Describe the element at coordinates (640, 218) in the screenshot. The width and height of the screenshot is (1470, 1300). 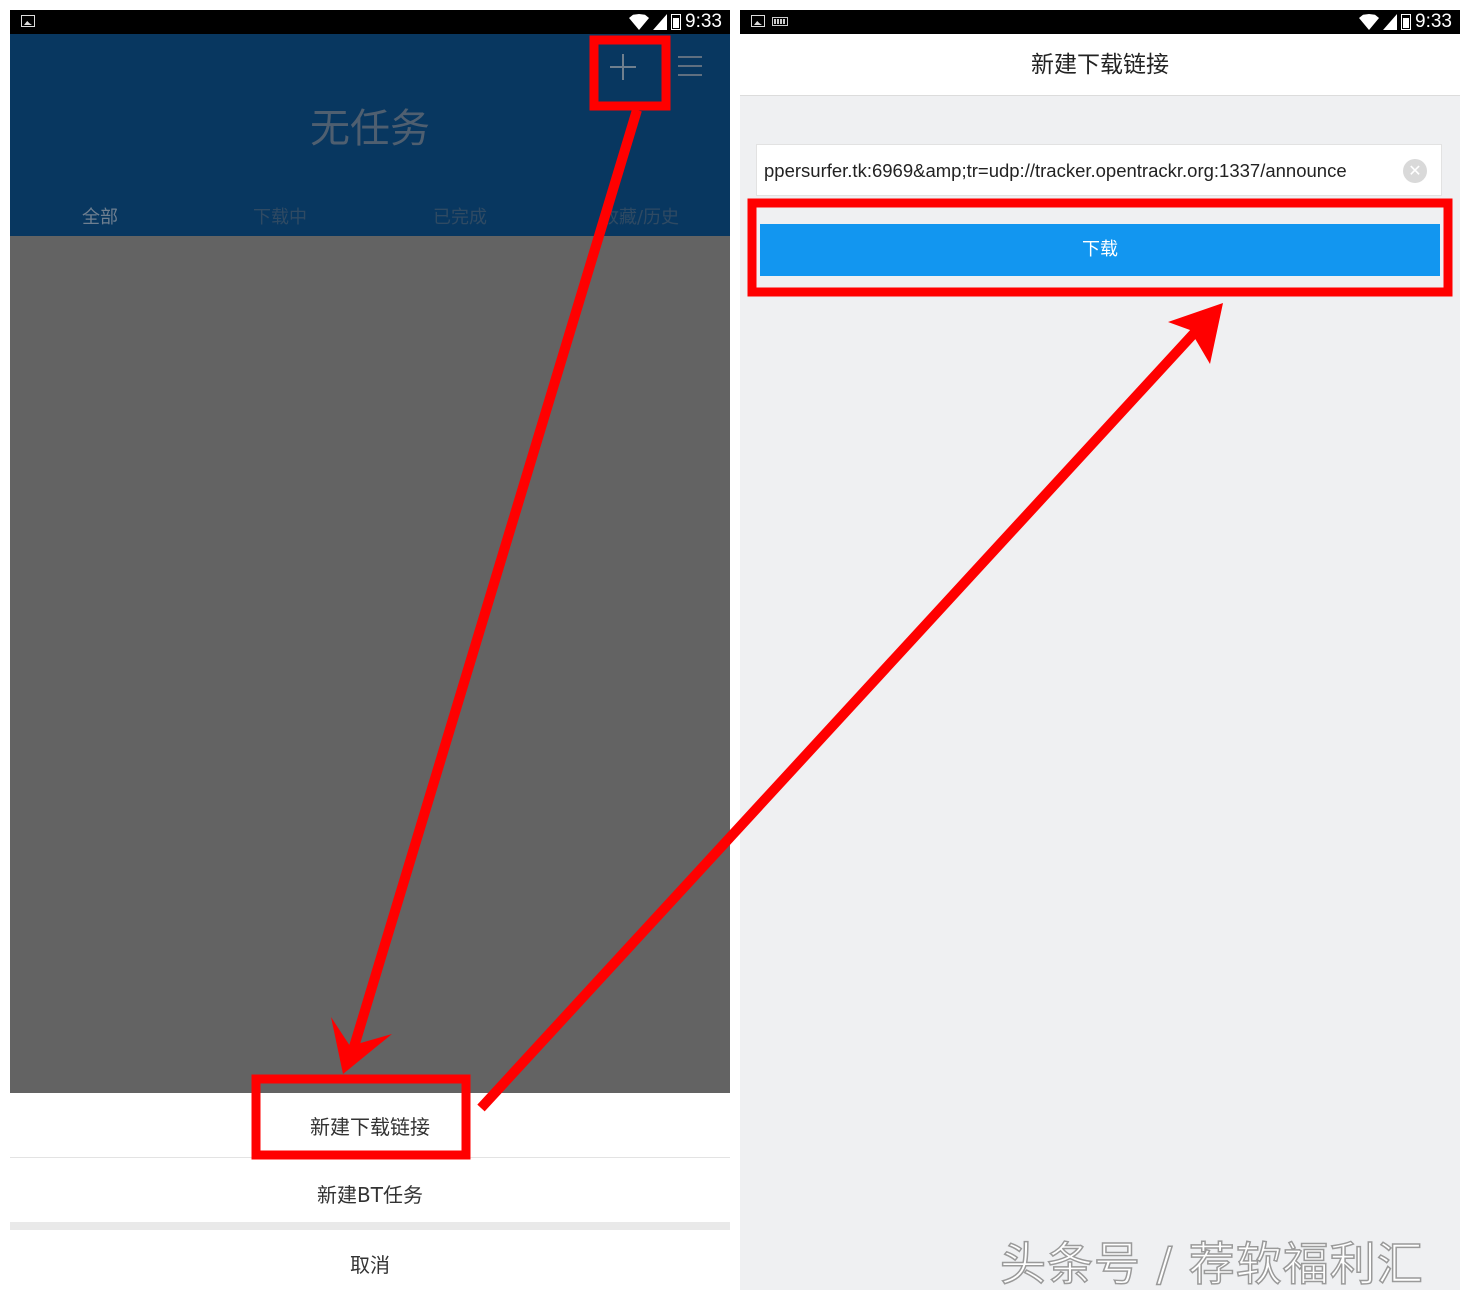
I see `tab-favorites-history: 收藏/历史` at that location.